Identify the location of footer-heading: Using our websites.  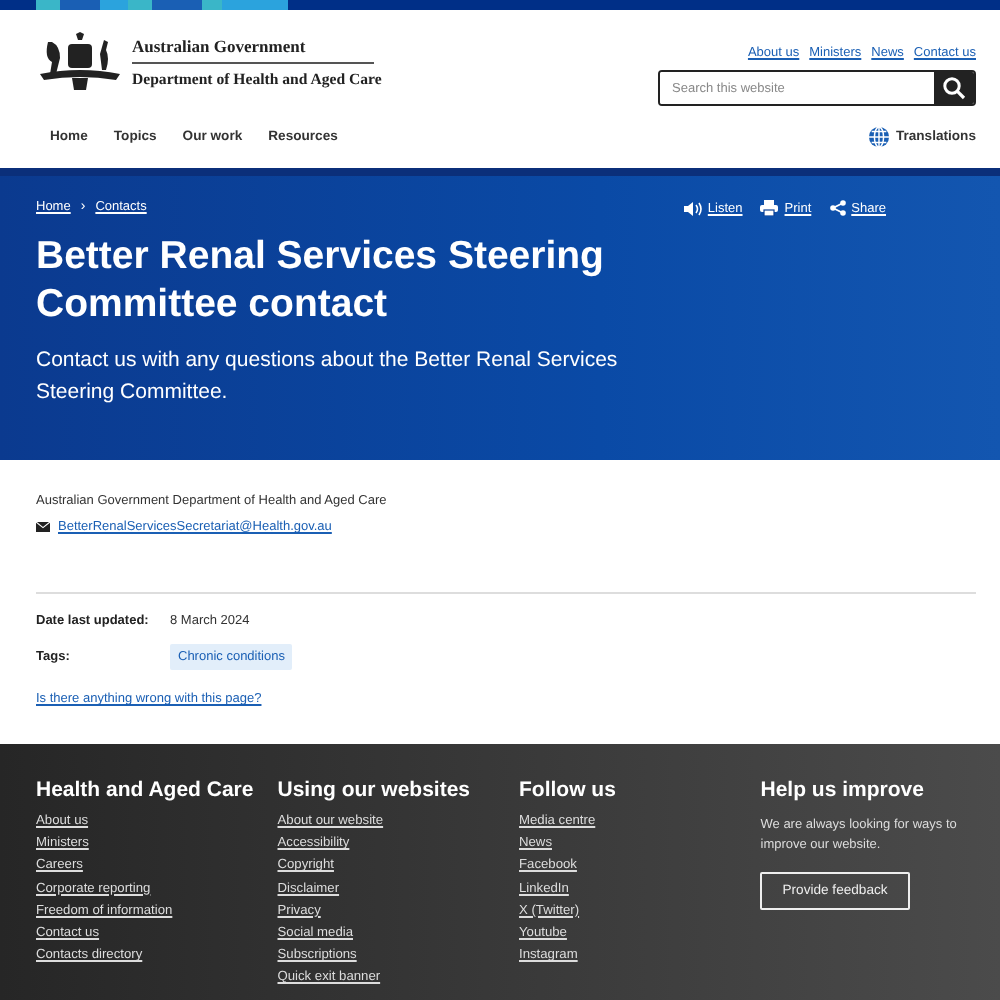
(375, 790).